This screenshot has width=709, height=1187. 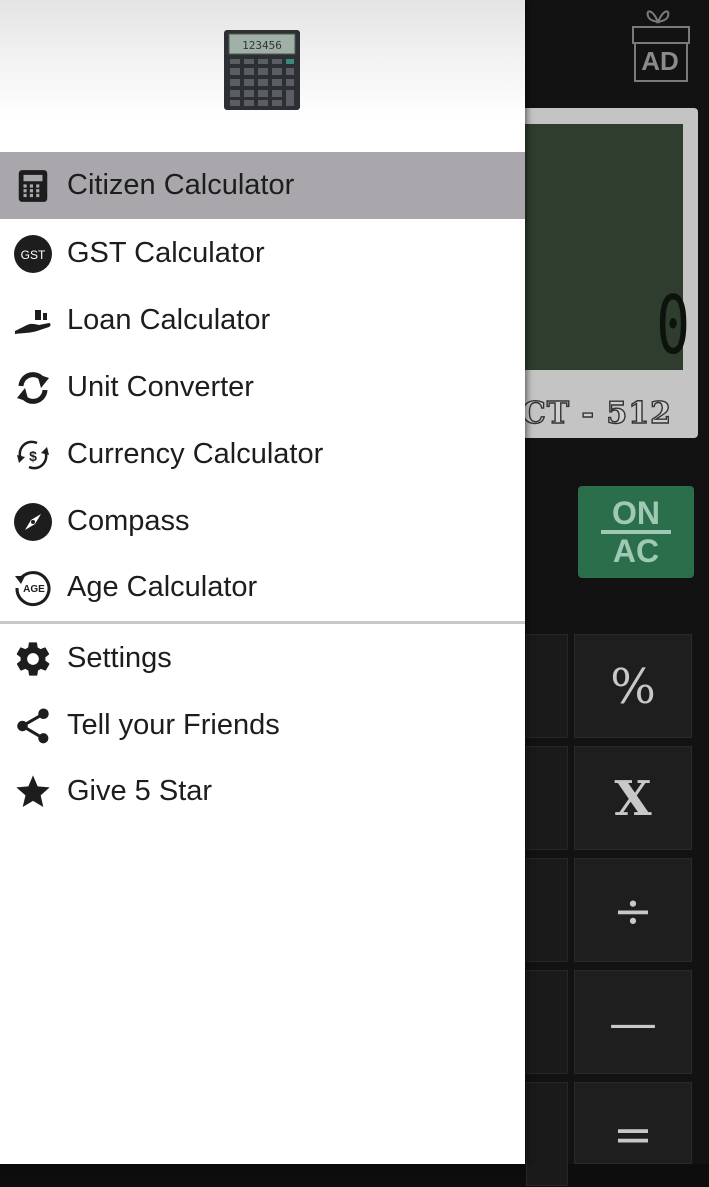 I want to click on currency-exchange-icon: $, so click(x=33, y=455).